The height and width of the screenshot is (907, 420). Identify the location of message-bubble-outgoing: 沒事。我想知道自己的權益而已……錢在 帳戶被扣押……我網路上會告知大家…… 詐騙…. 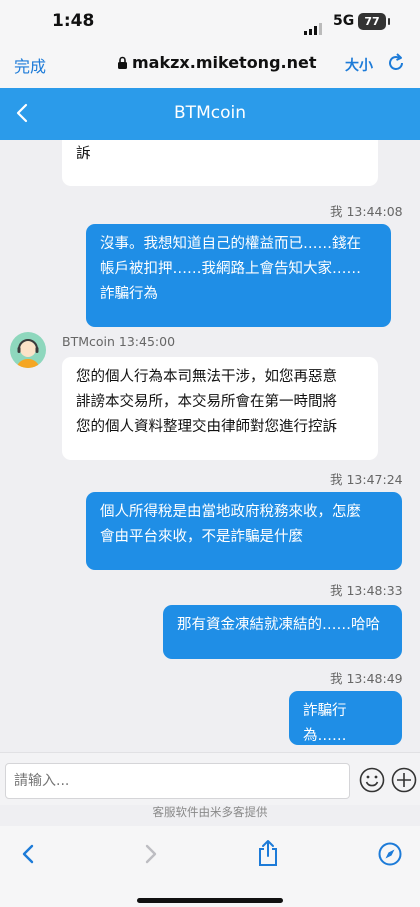
(238, 275).